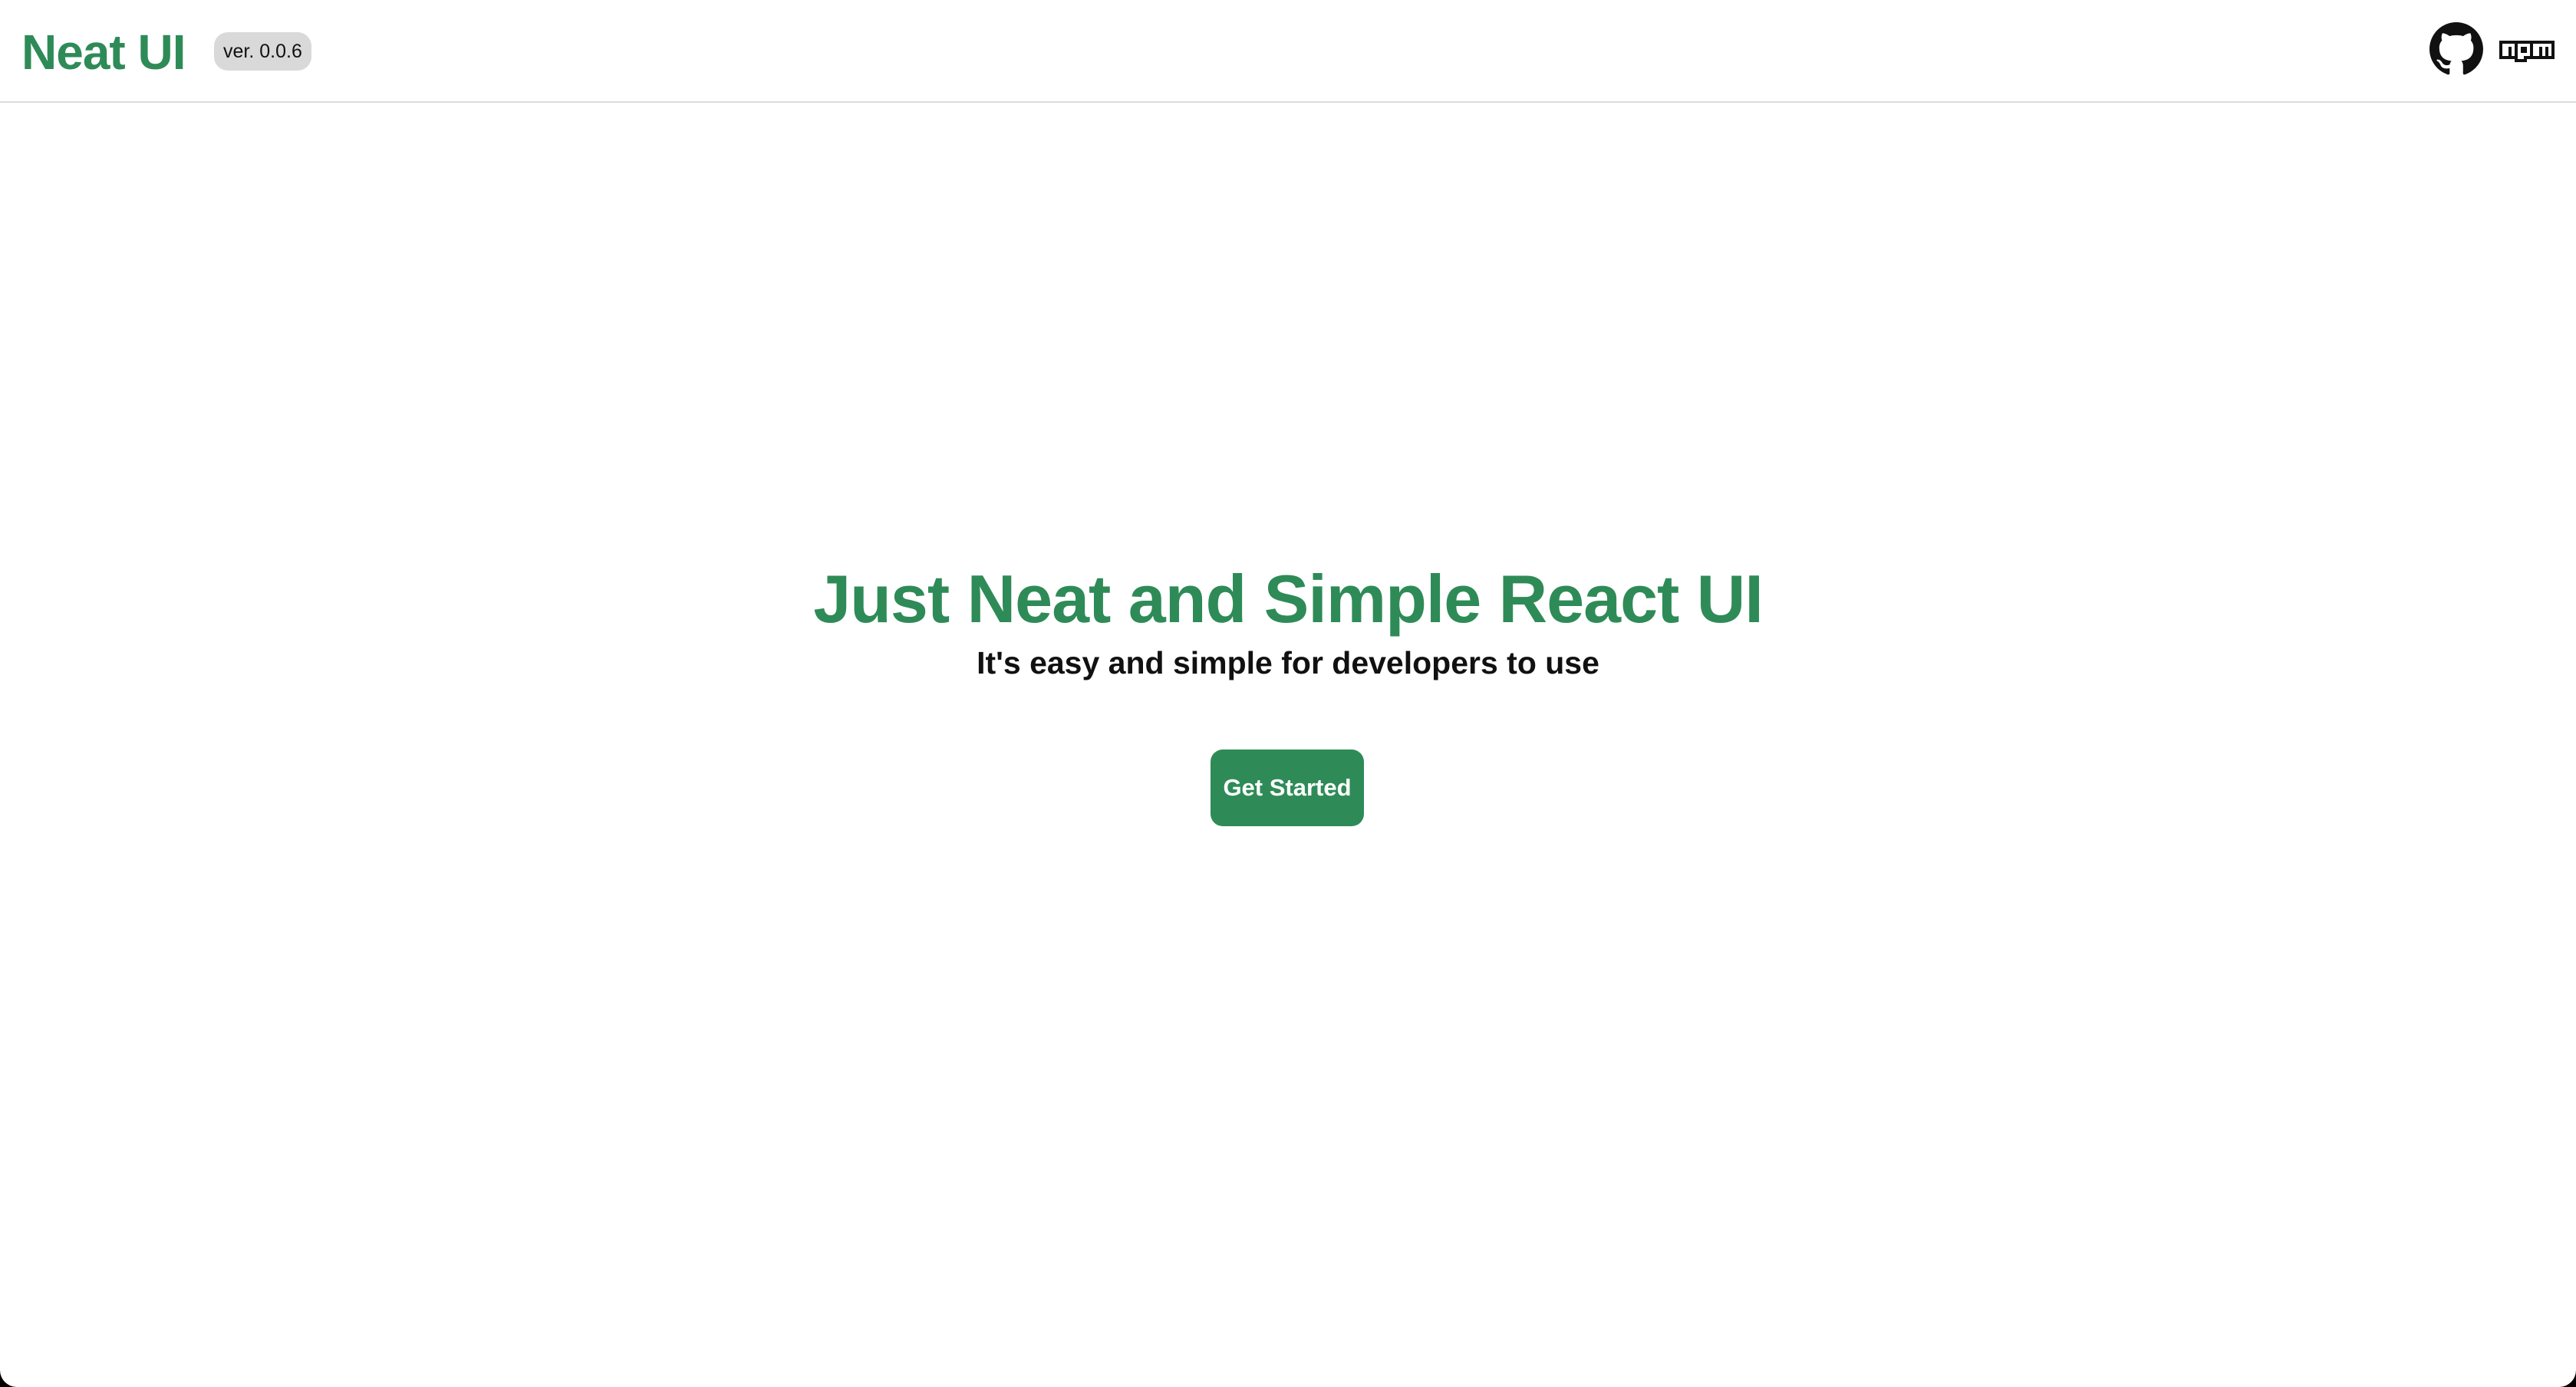 Image resolution: width=2576 pixels, height=1387 pixels. What do you see at coordinates (1288, 51) in the screenshot?
I see `top-navbar: Neat UI ver. 0.0.6` at bounding box center [1288, 51].